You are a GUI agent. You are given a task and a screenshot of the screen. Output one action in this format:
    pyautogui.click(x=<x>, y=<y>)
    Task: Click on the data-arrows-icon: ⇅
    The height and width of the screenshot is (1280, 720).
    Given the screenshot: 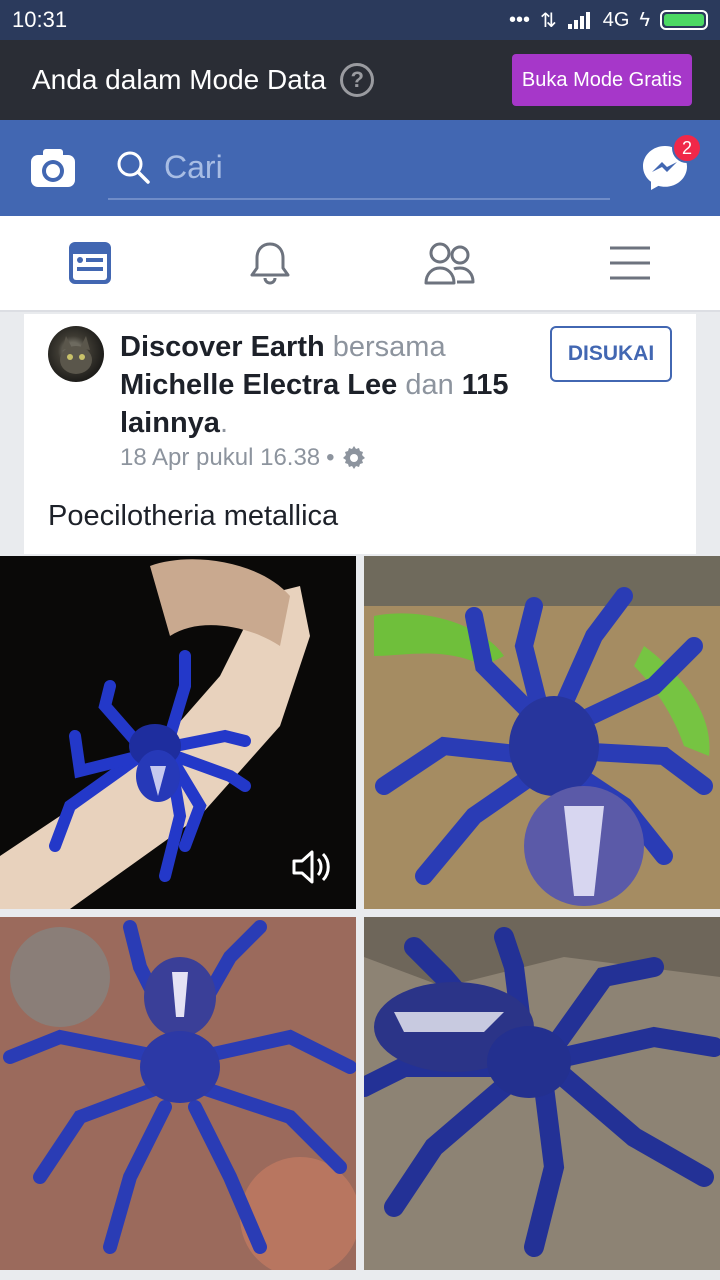 What is the action you would take?
    pyautogui.click(x=548, y=20)
    